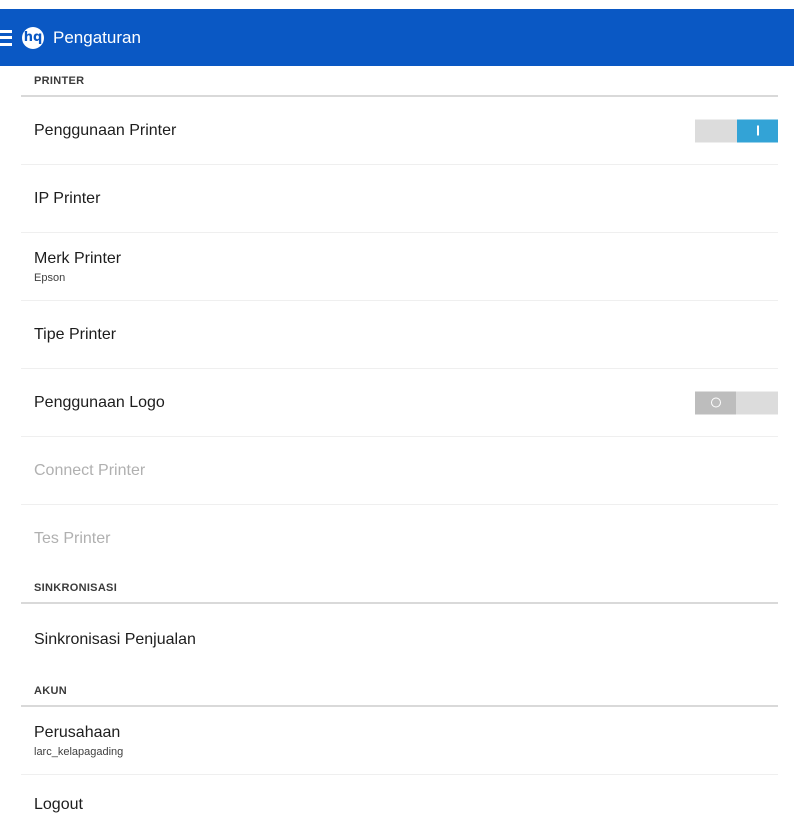  I want to click on setting-company: Perusahaan larc_kelapagading, so click(399, 741).